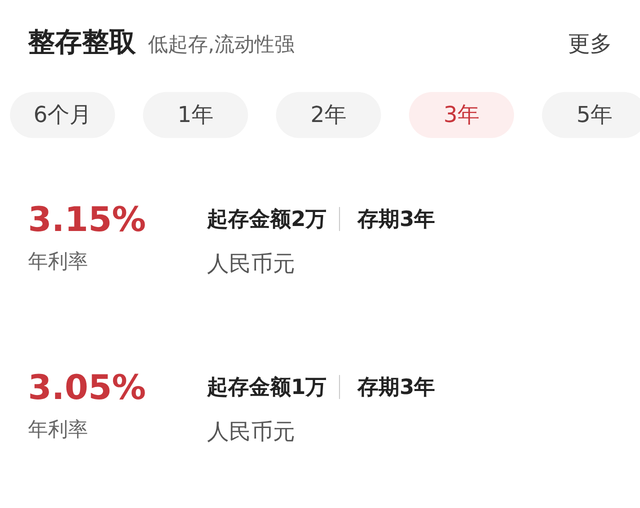 Image resolution: width=640 pixels, height=508 pixels. What do you see at coordinates (590, 44) in the screenshot?
I see `more-link: 更多` at bounding box center [590, 44].